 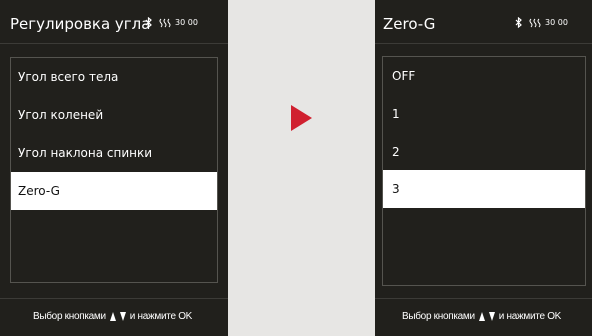 I want to click on right-screen-footer: Выбор кнопками и нажмите OK, so click(x=483, y=317).